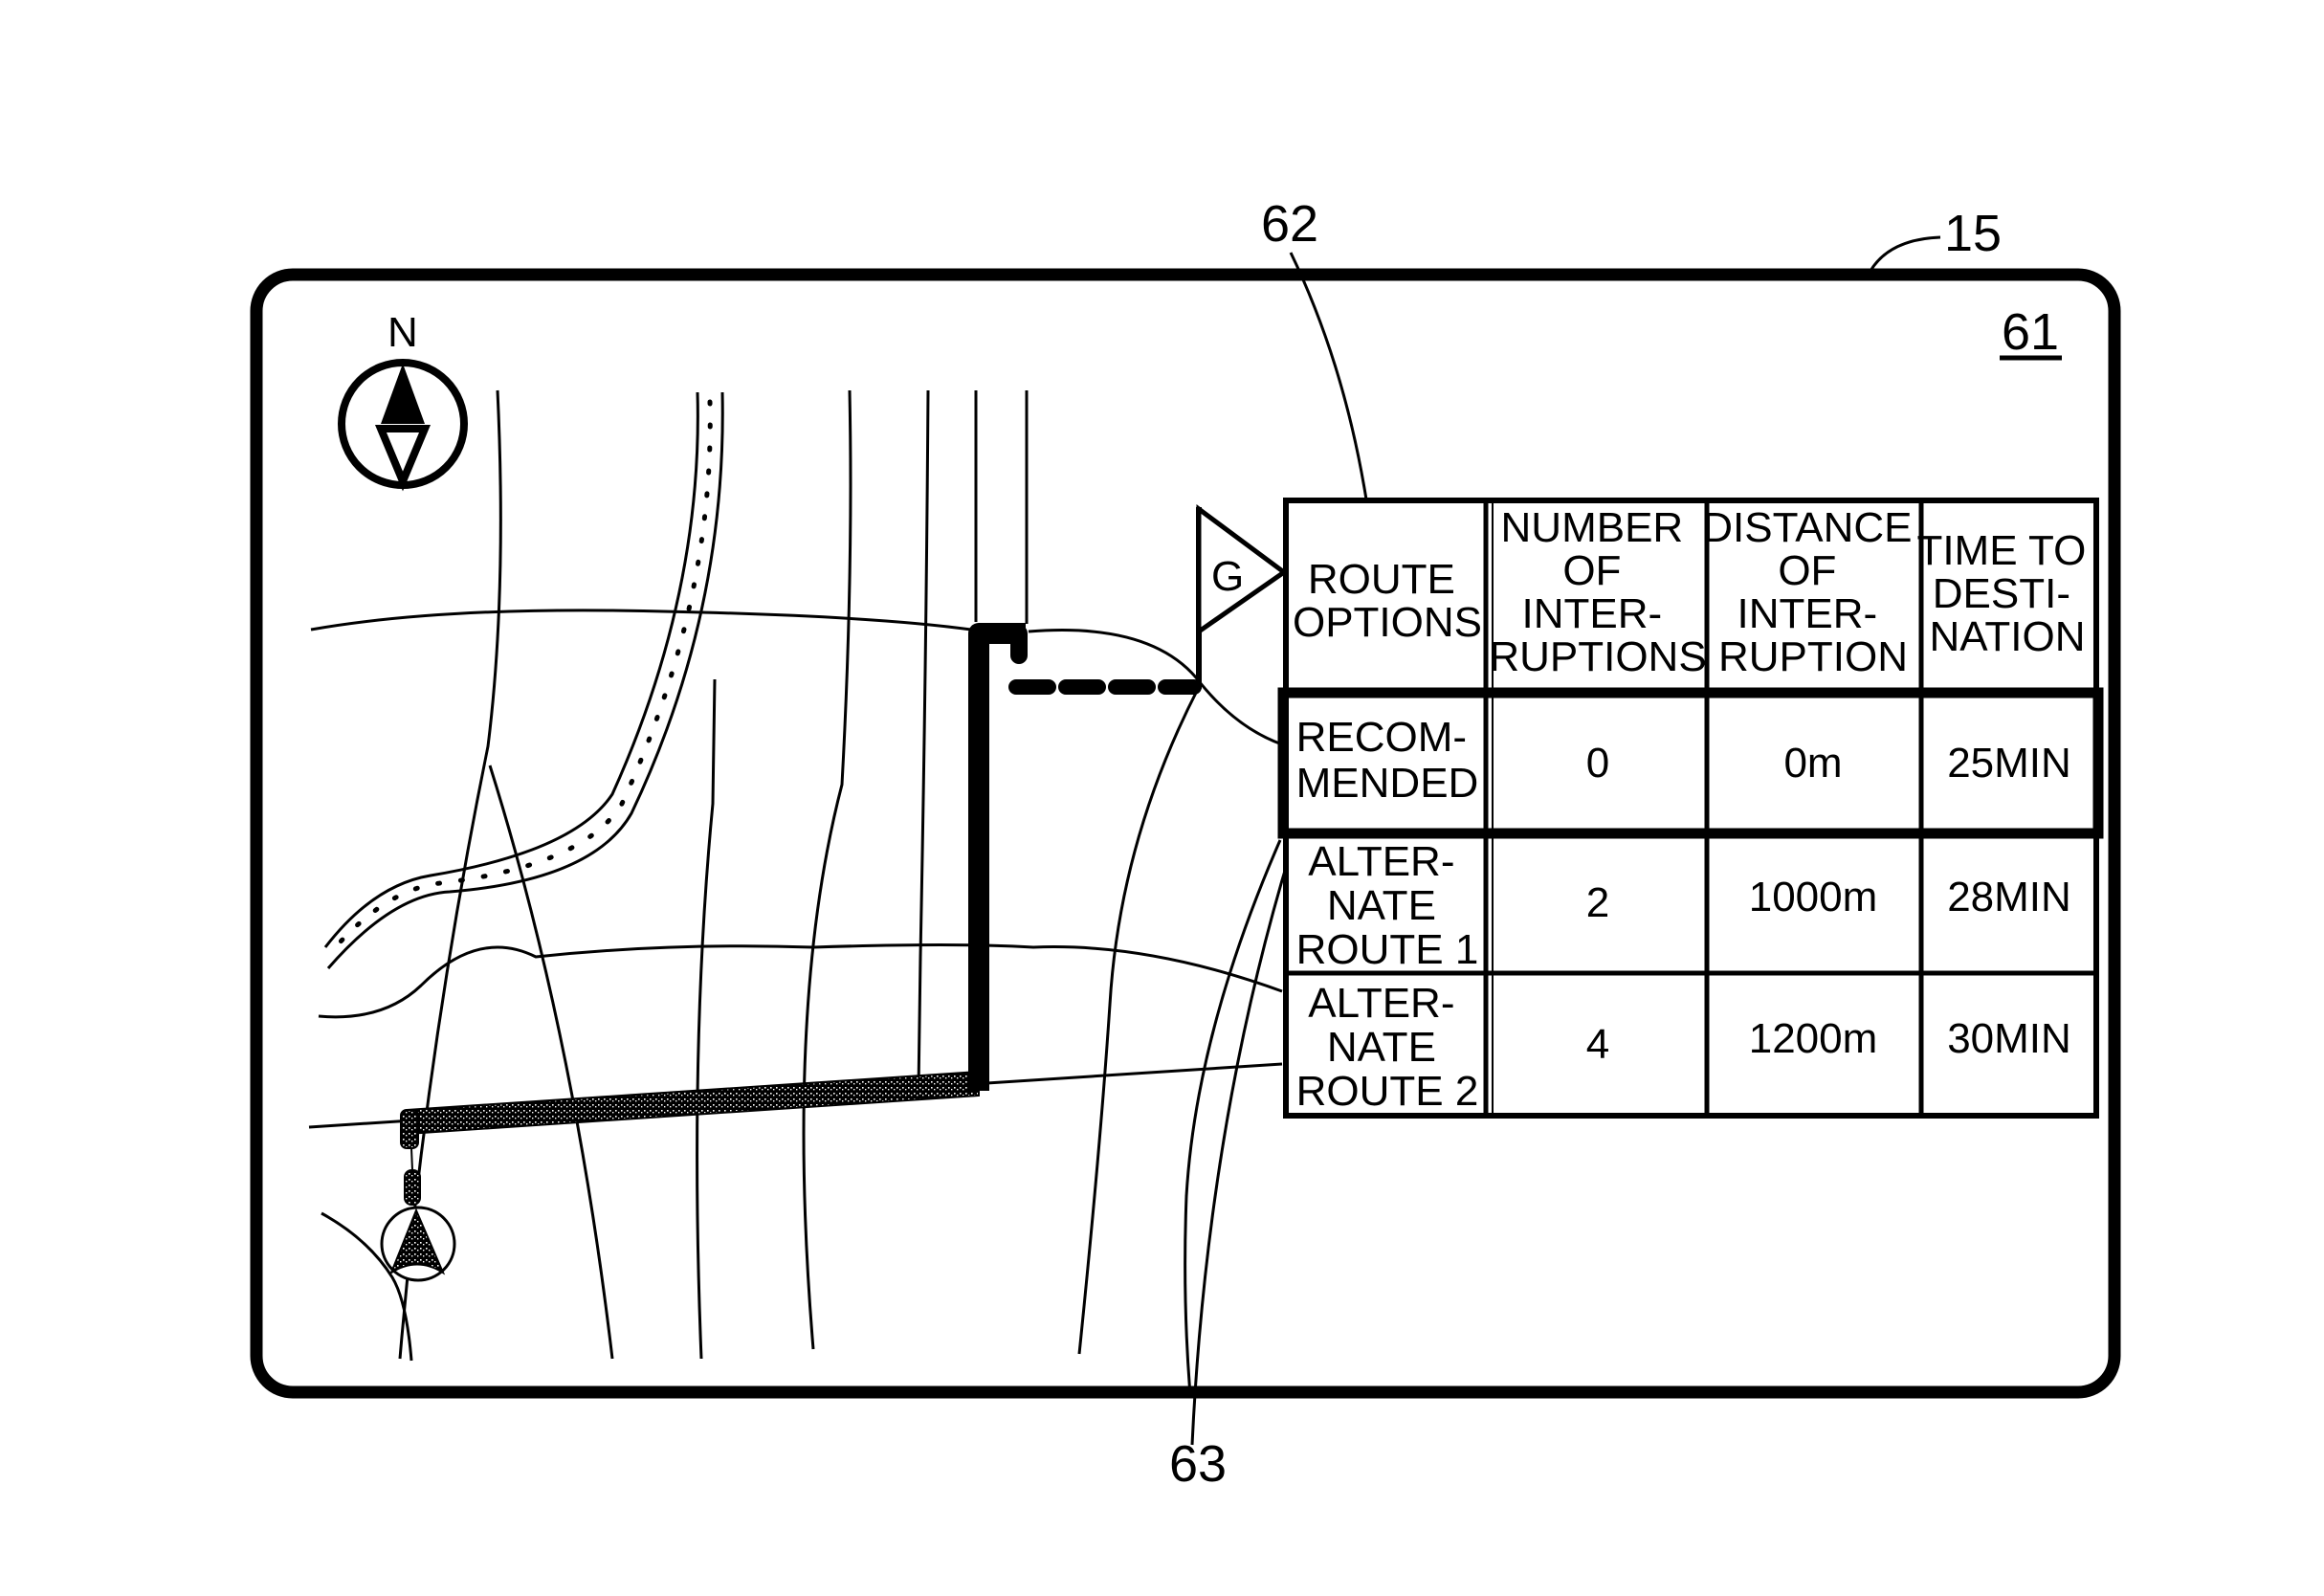  What do you see at coordinates (411, 1159) in the screenshot?
I see `route-start-link` at bounding box center [411, 1159].